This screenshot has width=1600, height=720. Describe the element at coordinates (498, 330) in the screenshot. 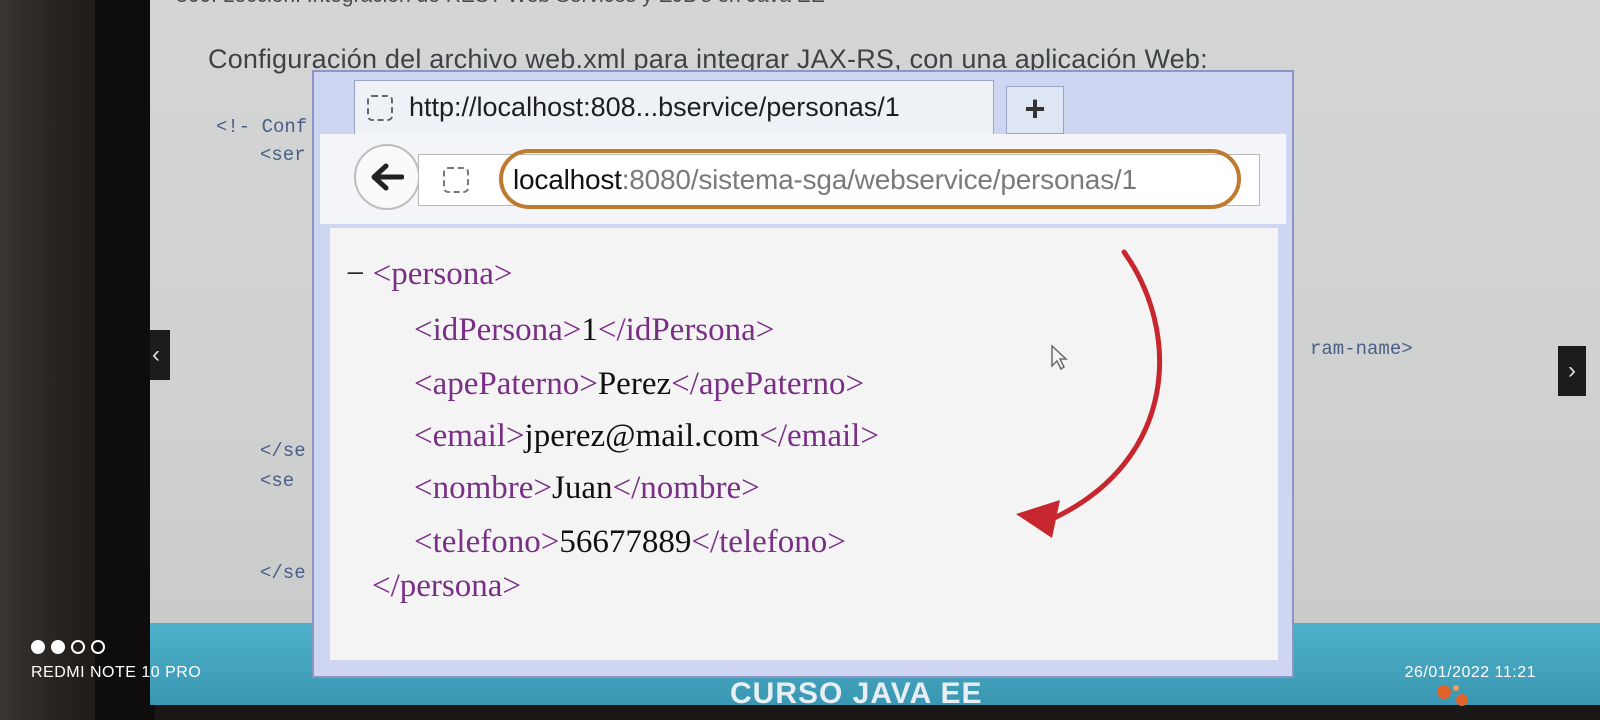

I see `xml-open-tag: <idPersona>` at that location.